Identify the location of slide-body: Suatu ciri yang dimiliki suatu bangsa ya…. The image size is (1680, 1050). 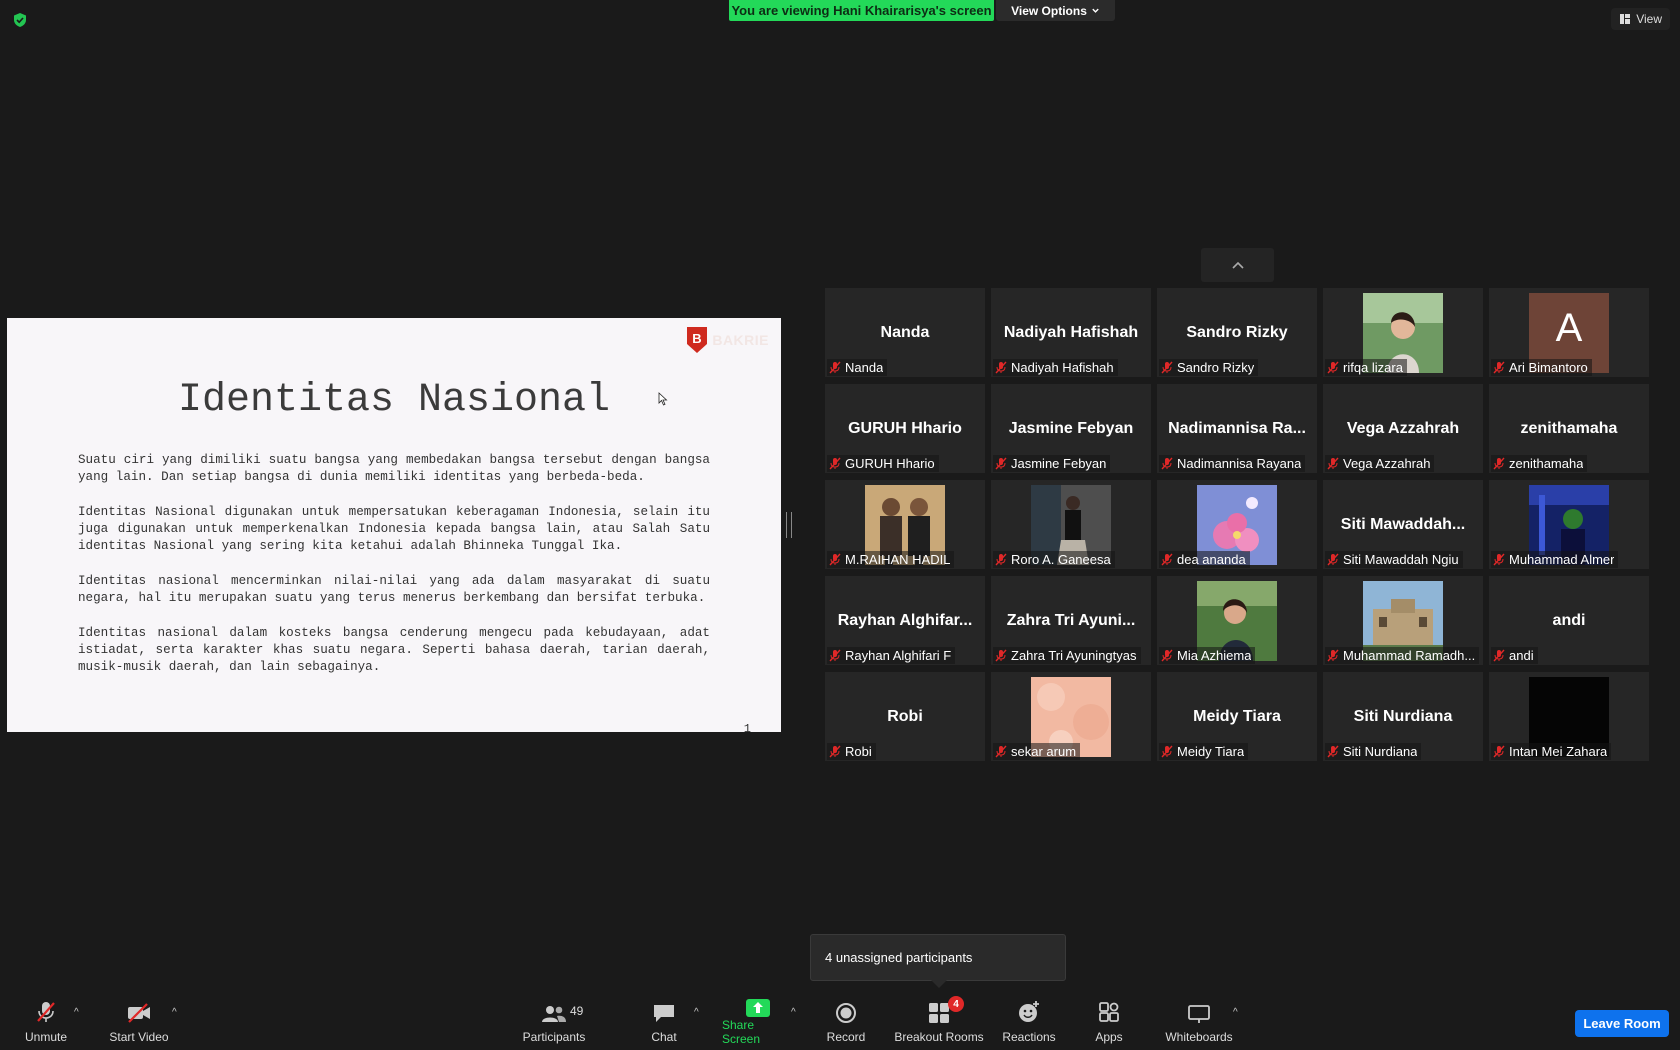
(394, 573).